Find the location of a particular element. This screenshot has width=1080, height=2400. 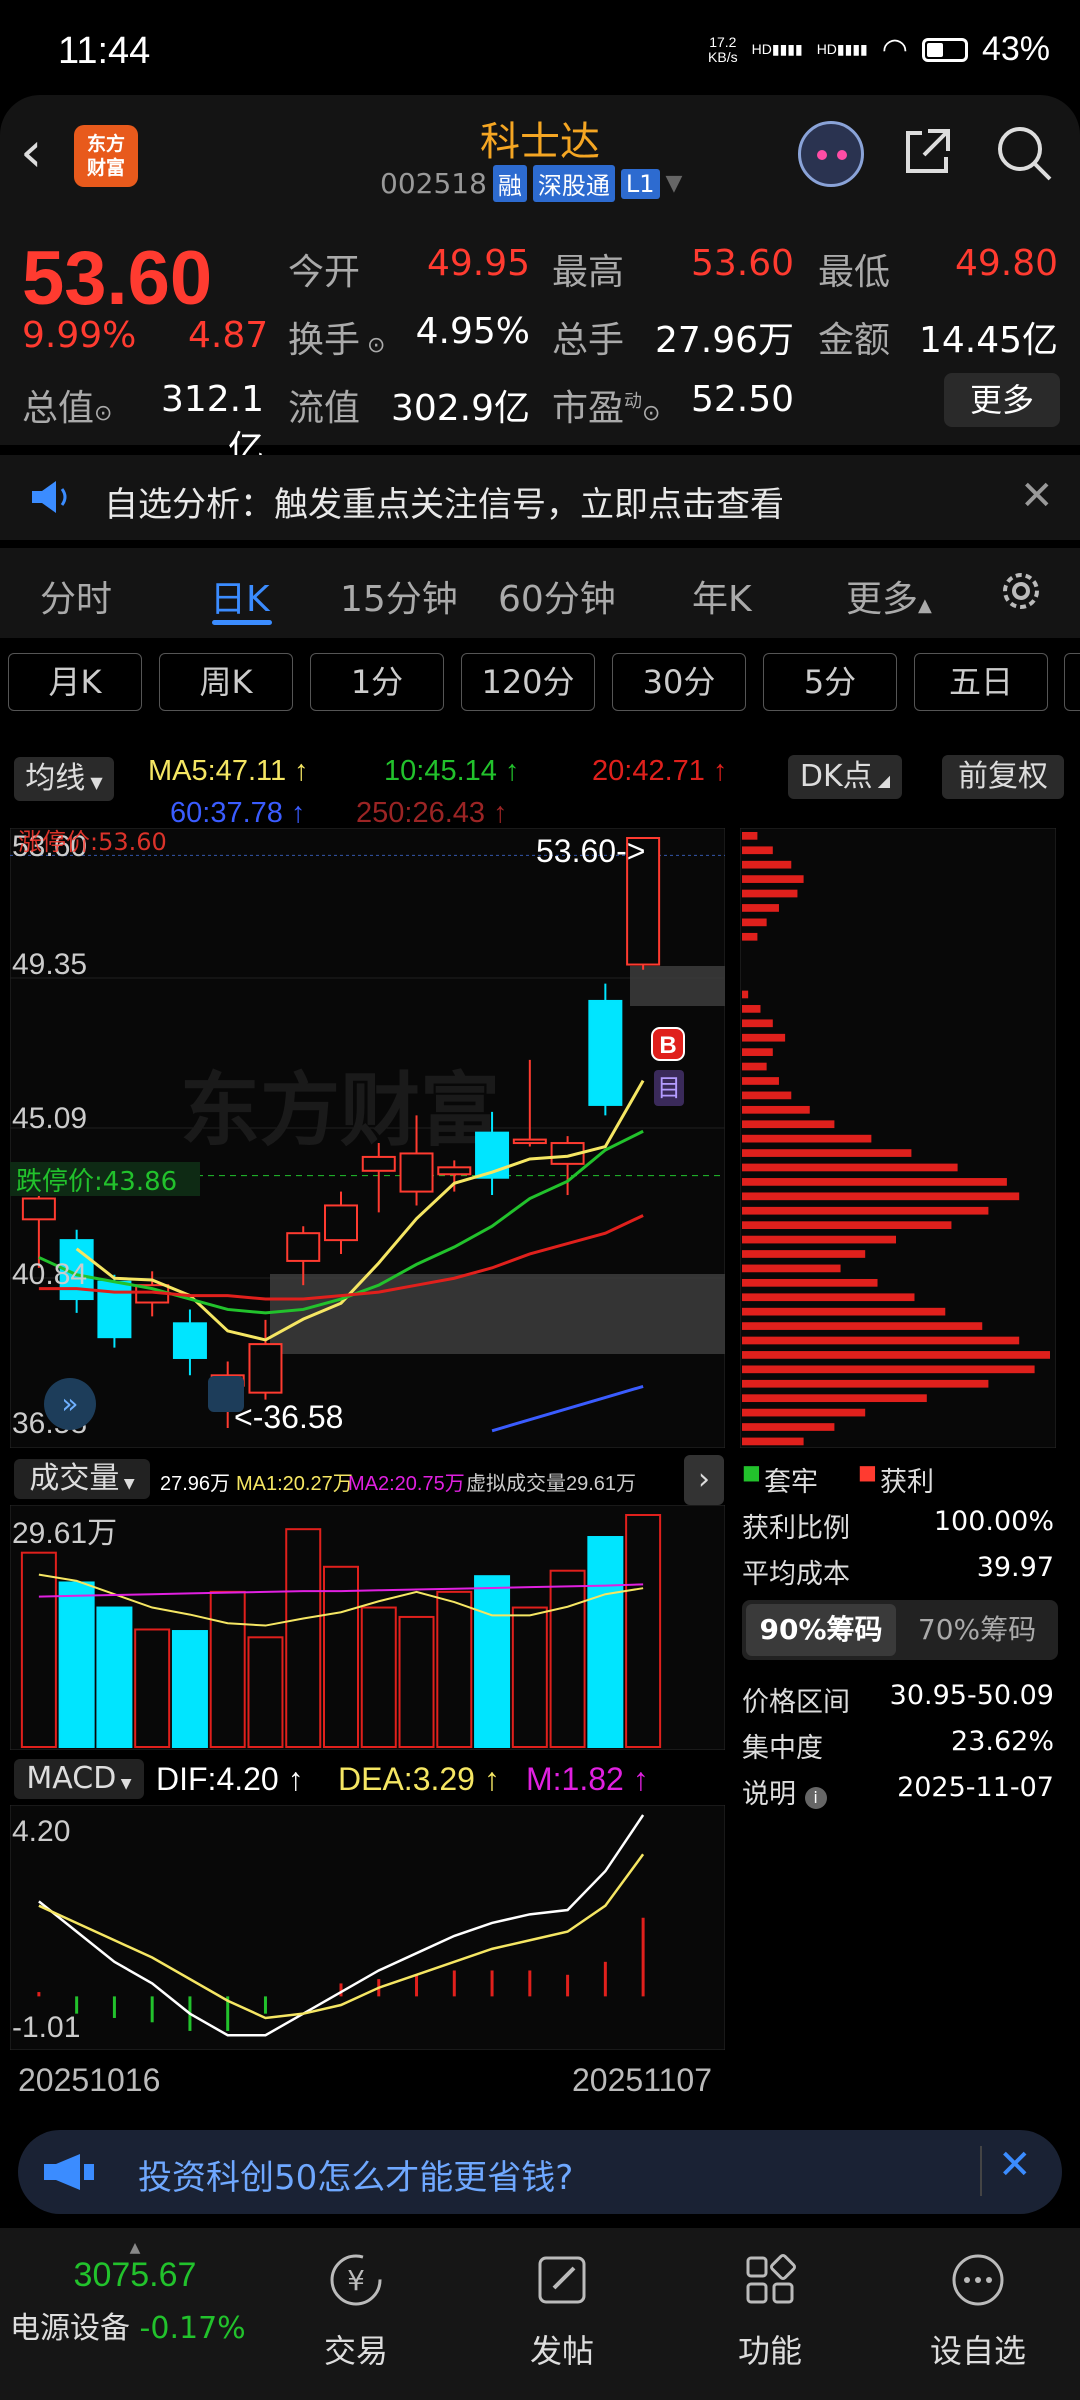

chevron-right-icon: › is located at coordinates (704, 1480).